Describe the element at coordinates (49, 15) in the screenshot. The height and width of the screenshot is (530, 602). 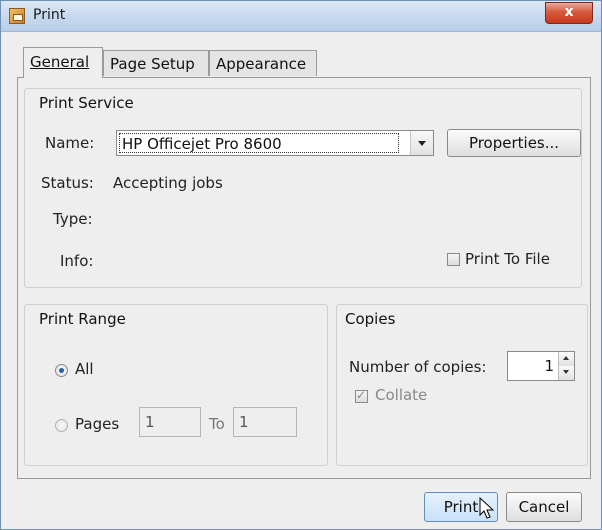
I see `window-title: Print` at that location.